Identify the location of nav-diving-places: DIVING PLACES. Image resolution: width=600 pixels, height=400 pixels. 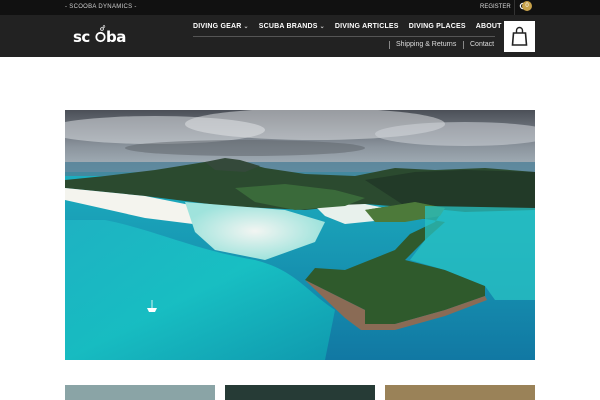
(437, 30).